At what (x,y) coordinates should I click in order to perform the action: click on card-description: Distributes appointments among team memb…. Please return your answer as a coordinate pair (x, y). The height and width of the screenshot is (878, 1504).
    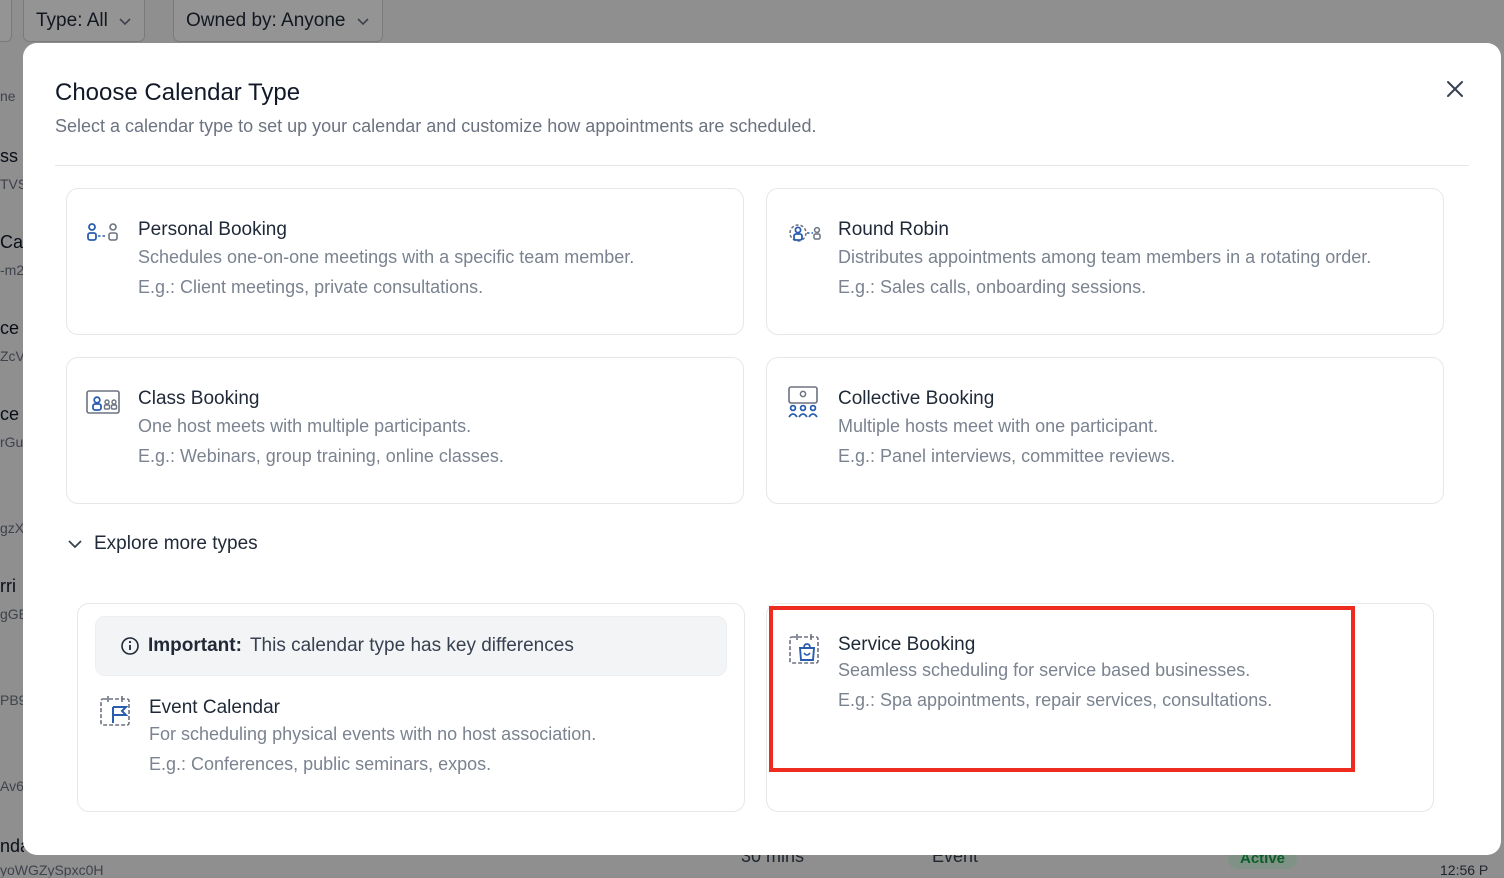
    Looking at the image, I should click on (1105, 257).